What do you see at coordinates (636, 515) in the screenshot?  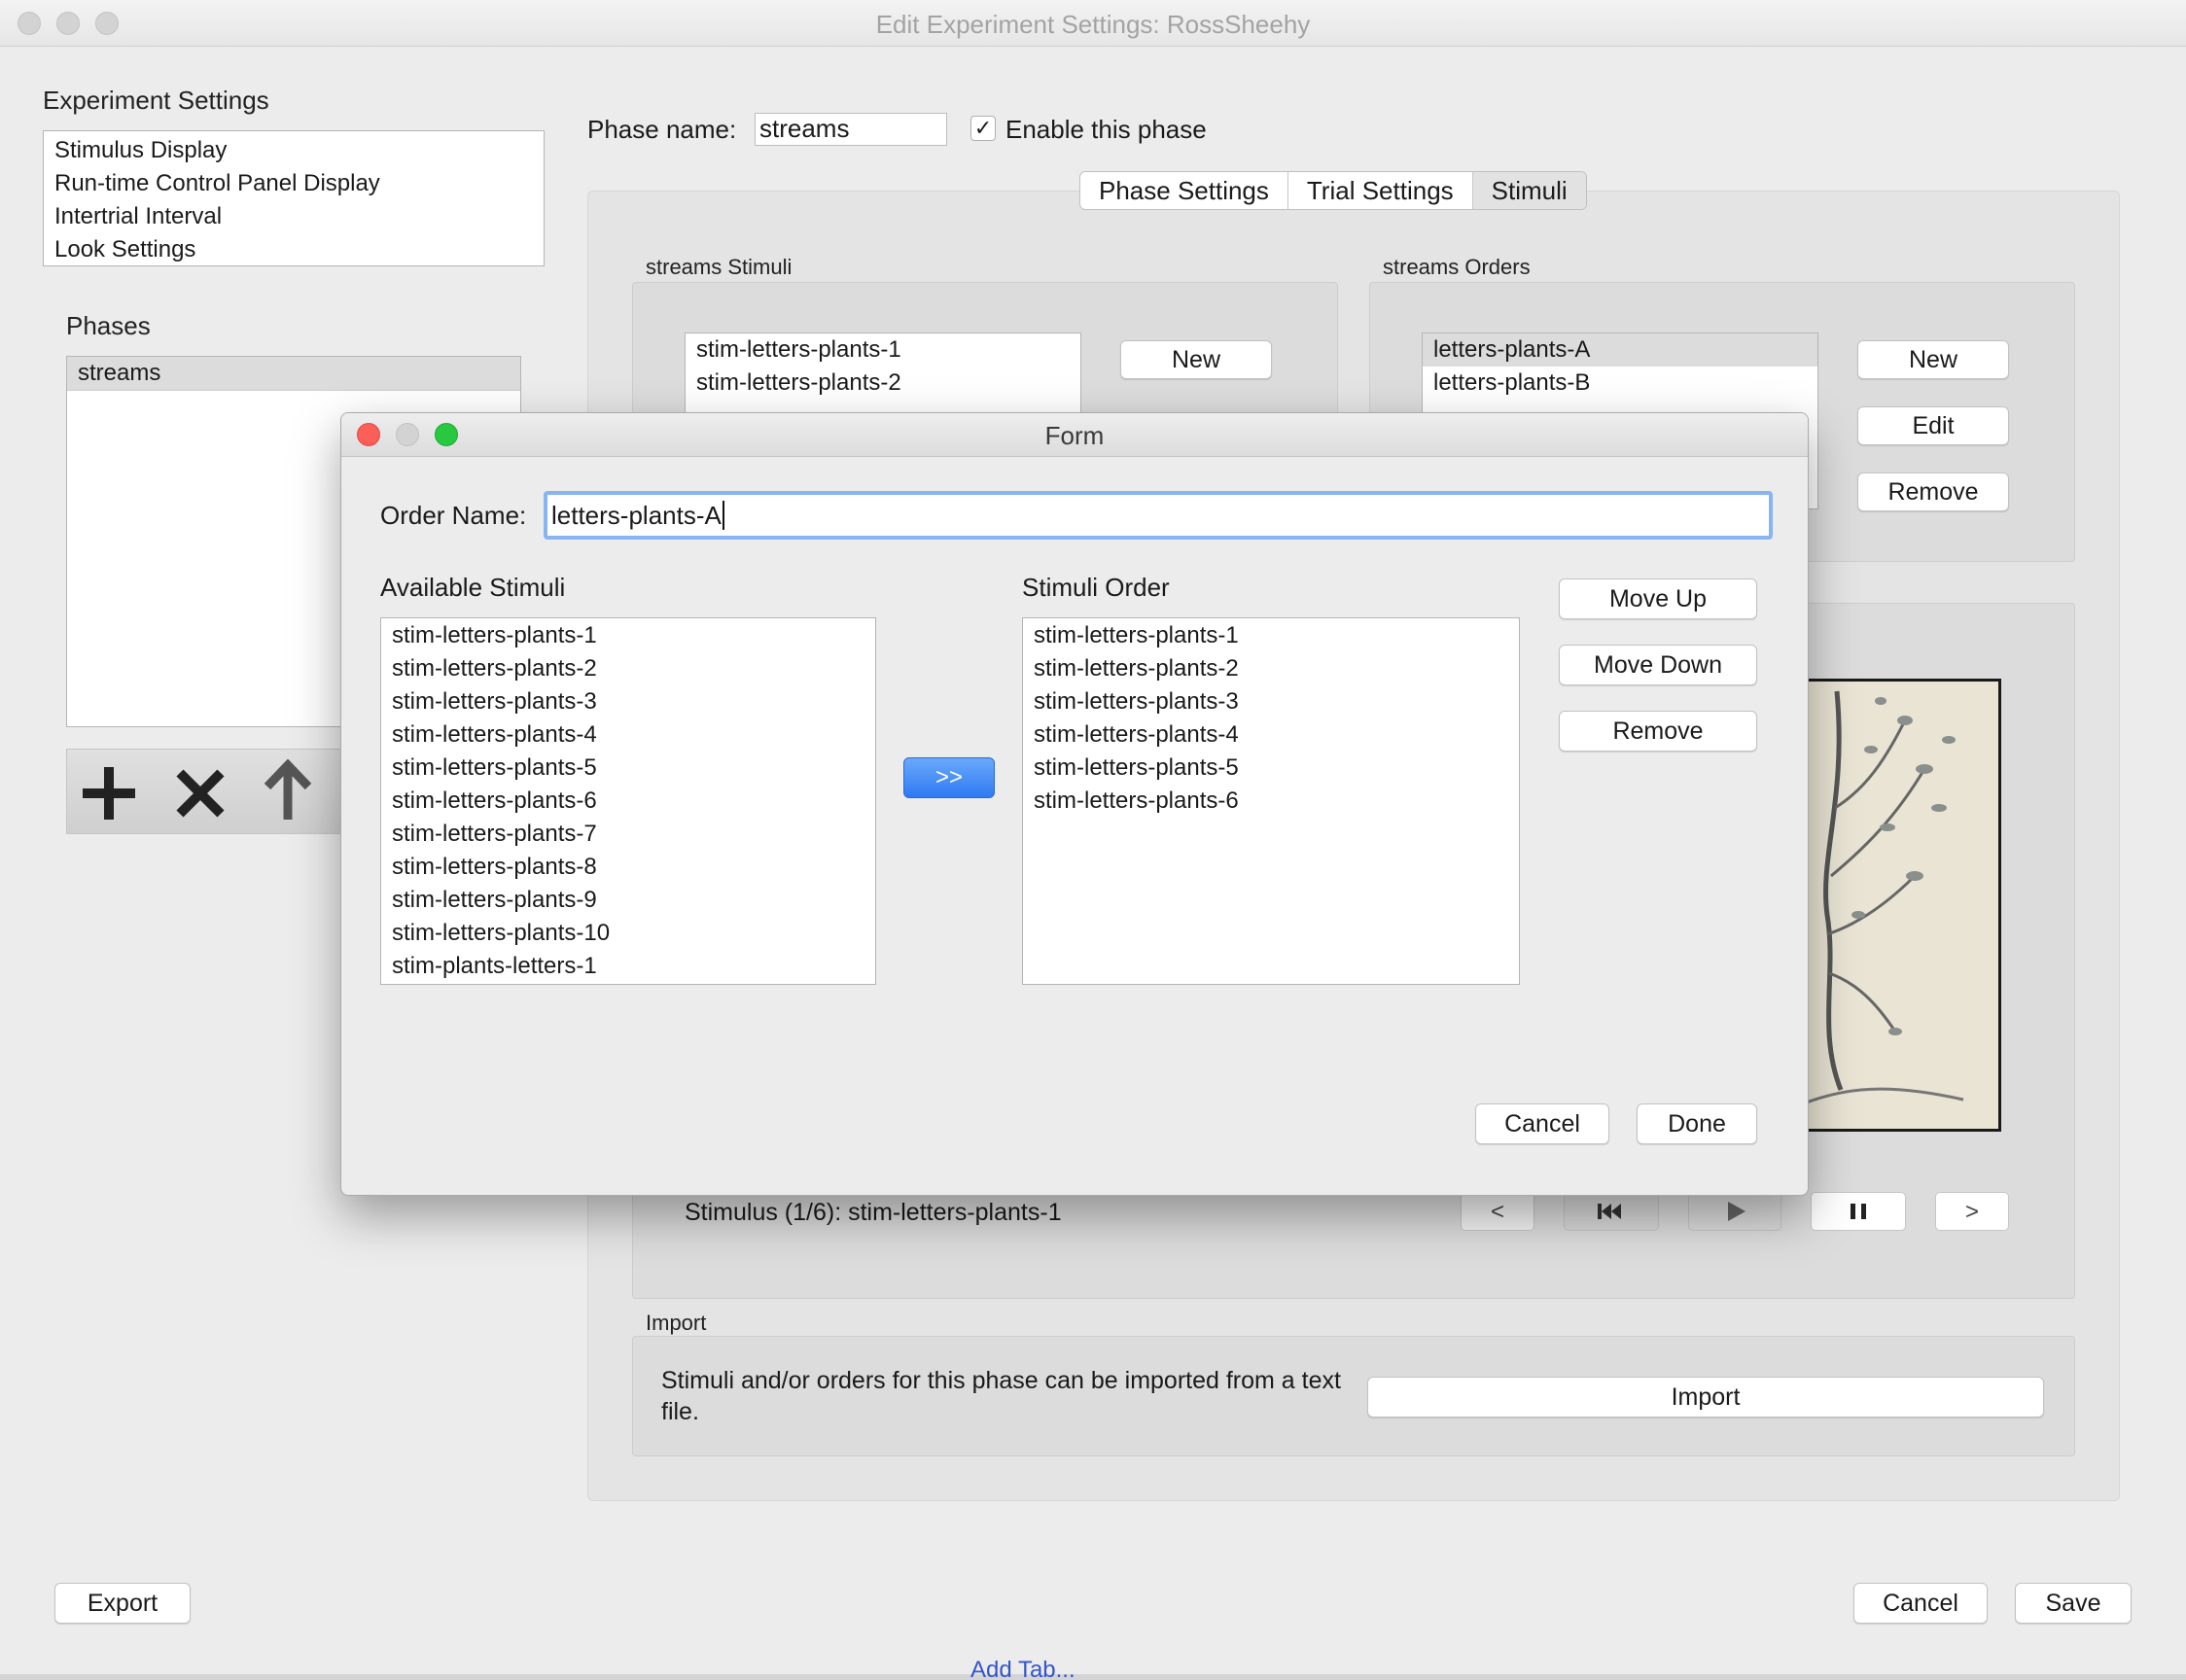 I see `order-name-value: letters-plants-A` at bounding box center [636, 515].